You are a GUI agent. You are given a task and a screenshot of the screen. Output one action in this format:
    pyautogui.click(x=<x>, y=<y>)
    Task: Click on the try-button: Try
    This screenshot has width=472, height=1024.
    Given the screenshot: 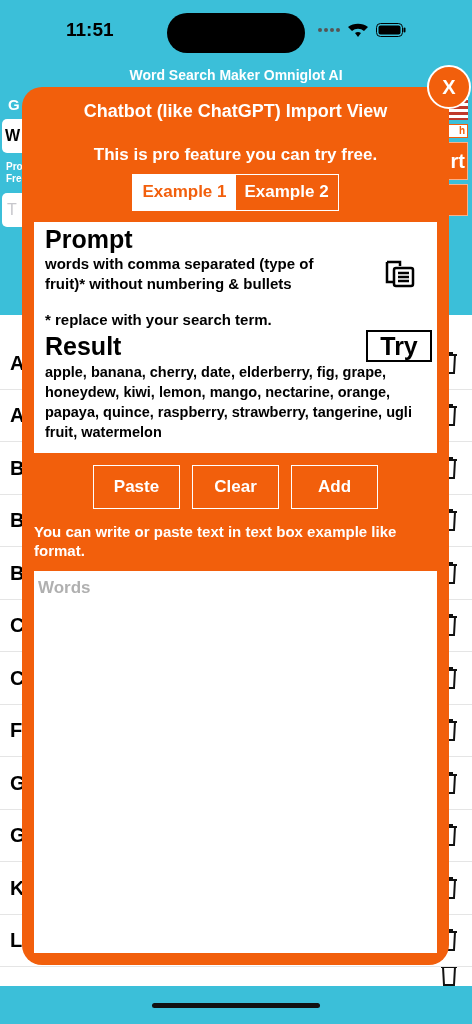 What is the action you would take?
    pyautogui.click(x=399, y=345)
    